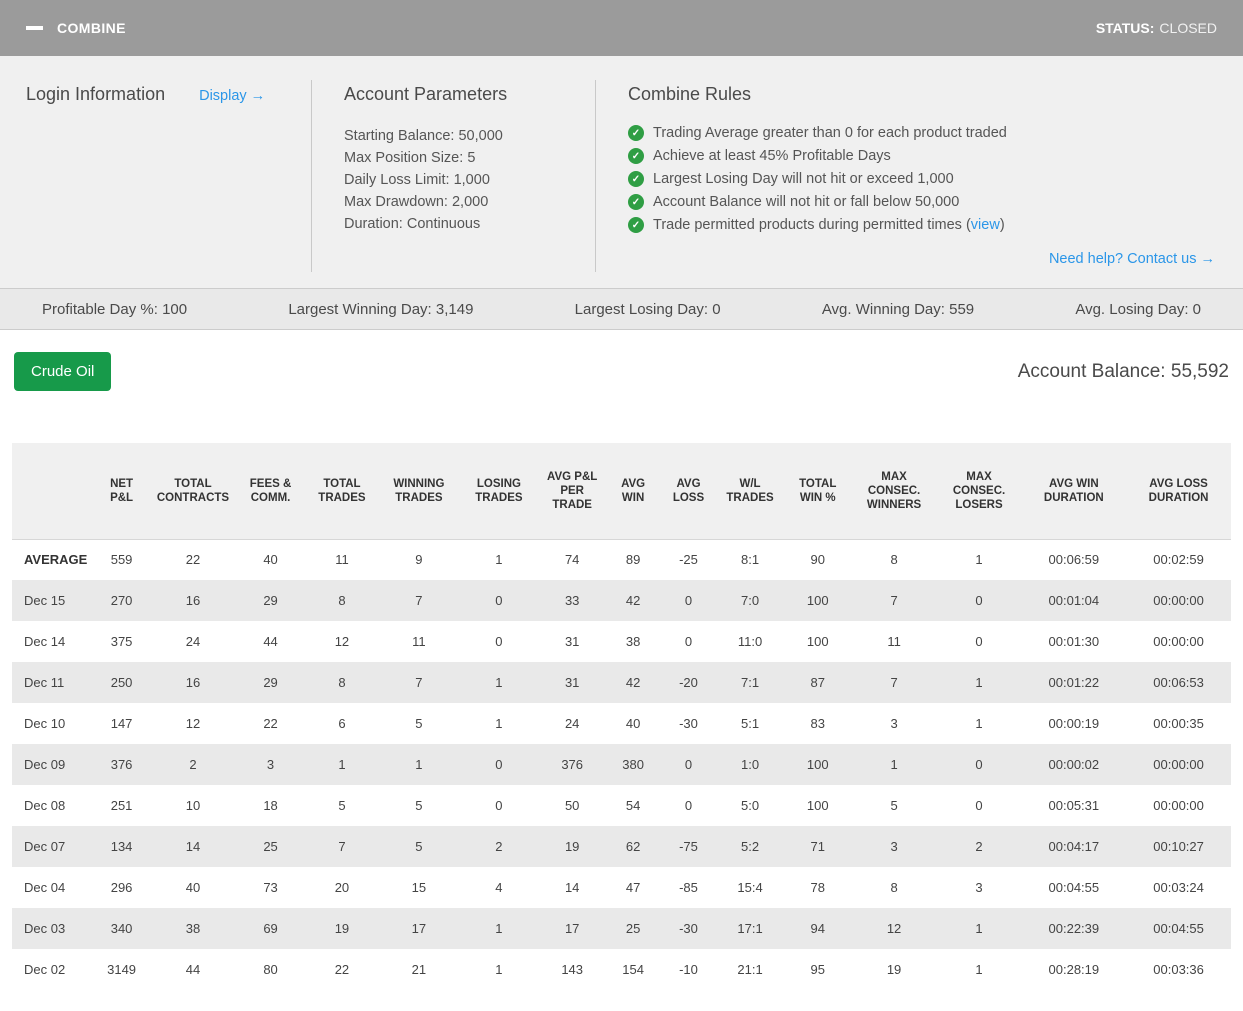 Image resolution: width=1243 pixels, height=1011 pixels. I want to click on row-label: AVERAGE, so click(56, 560).